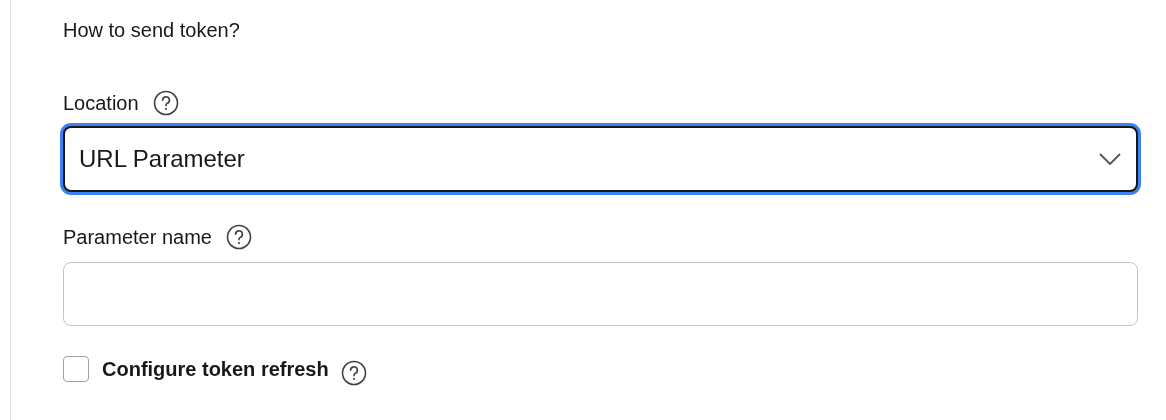  I want to click on checkbox, so click(76, 369).